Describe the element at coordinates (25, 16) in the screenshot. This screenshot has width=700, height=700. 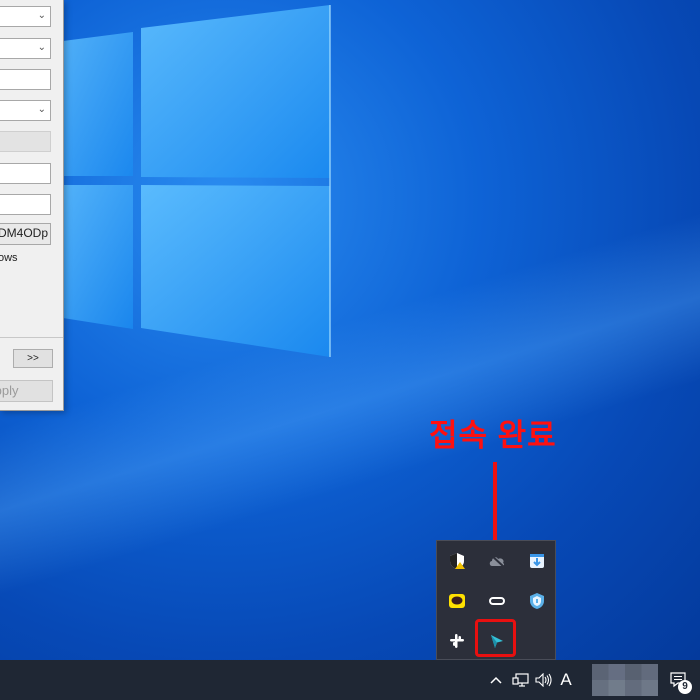
I see `dropdown-1: ⌄` at that location.